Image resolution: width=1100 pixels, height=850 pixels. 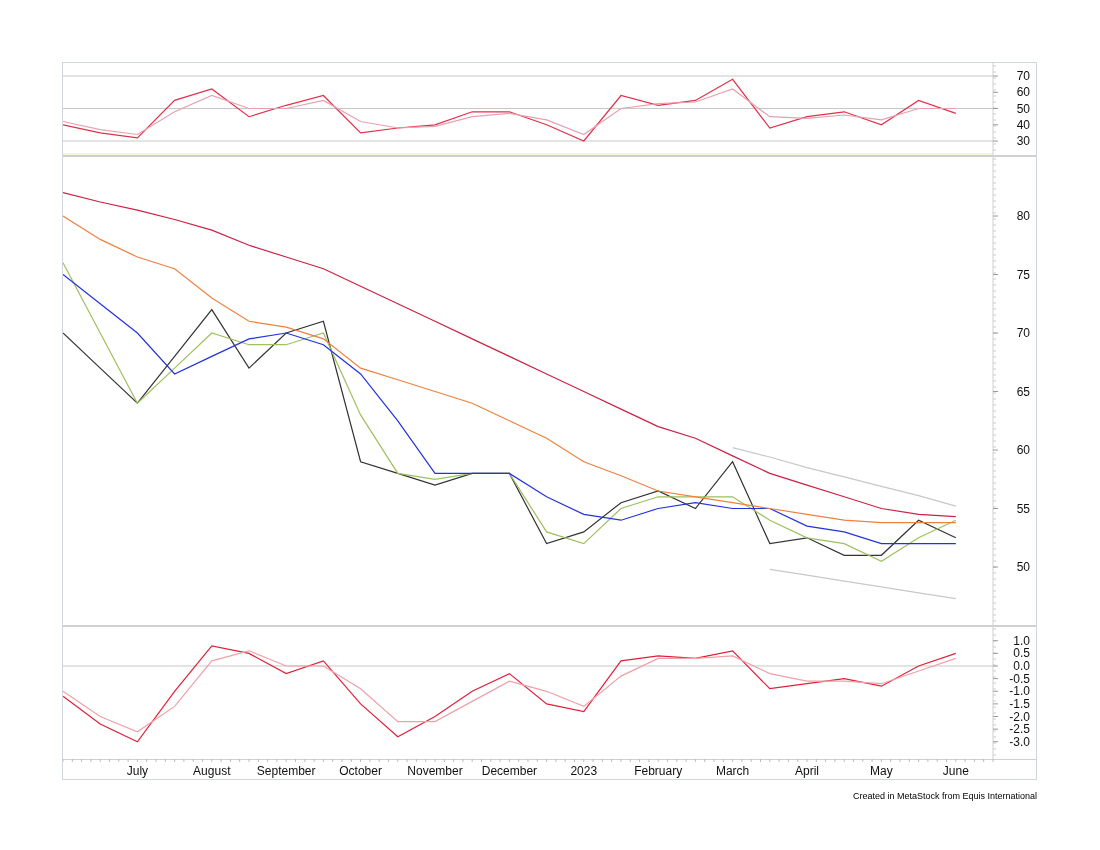 I want to click on axis-tick-label: September, so click(x=286, y=771).